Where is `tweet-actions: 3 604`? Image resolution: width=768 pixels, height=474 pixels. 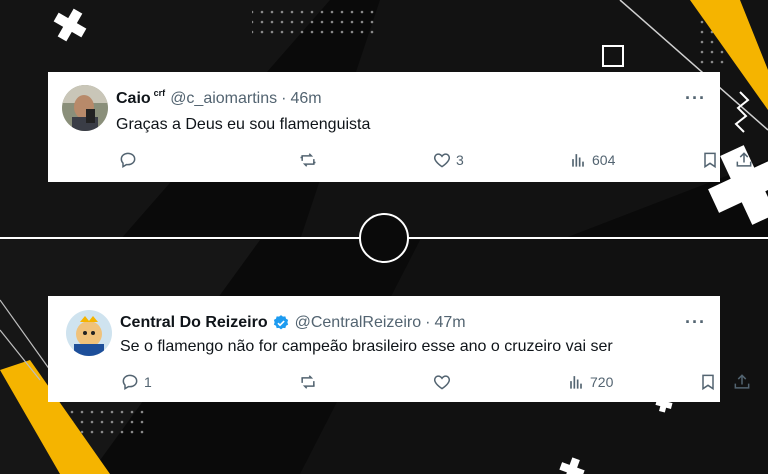 tweet-actions: 3 604 is located at coordinates (434, 160).